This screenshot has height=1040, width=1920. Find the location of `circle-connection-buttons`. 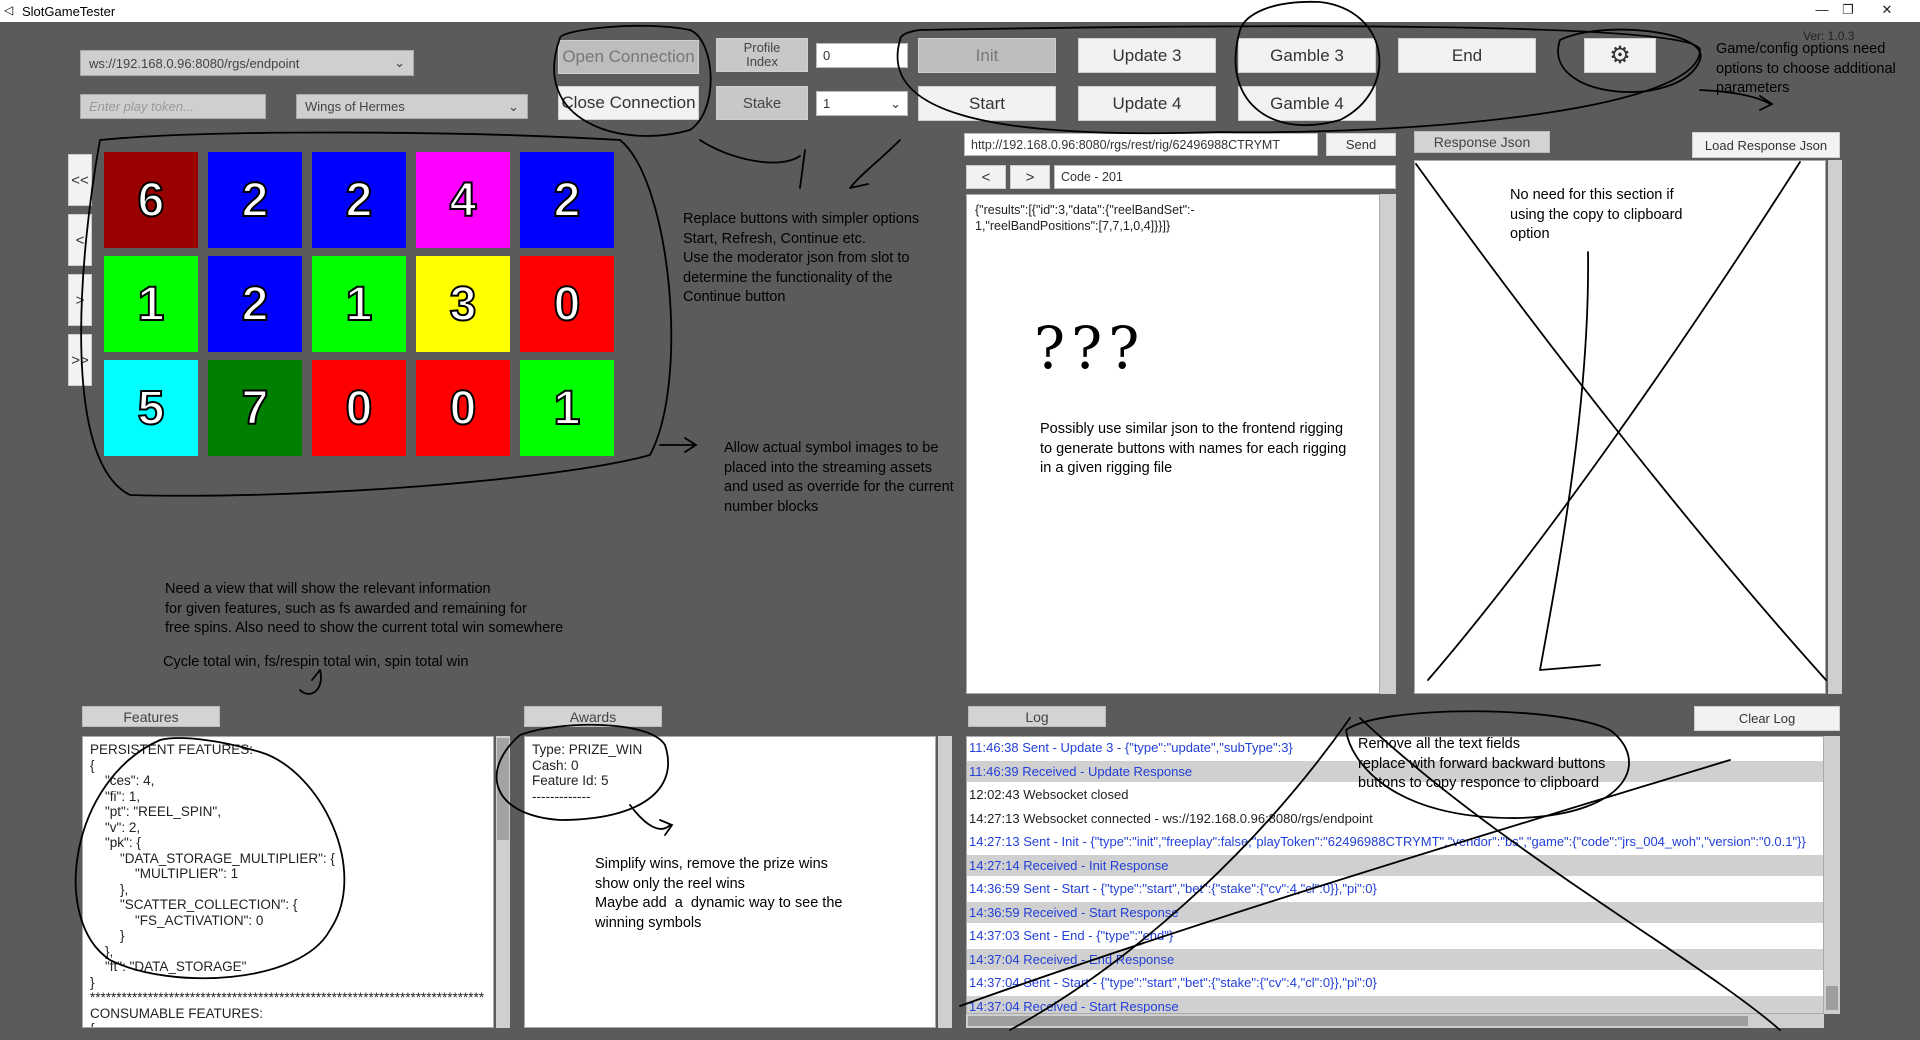

circle-connection-buttons is located at coordinates (632, 80).